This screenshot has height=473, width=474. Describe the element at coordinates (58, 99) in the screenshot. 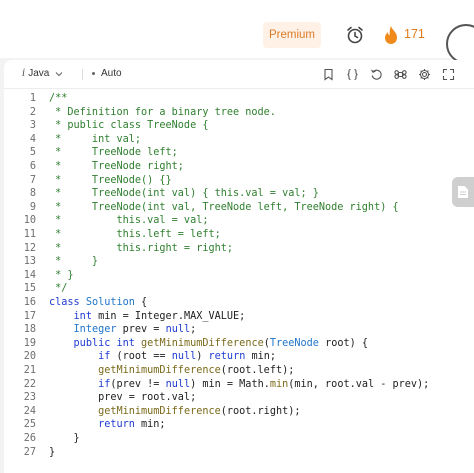

I see `code-text: /**` at that location.